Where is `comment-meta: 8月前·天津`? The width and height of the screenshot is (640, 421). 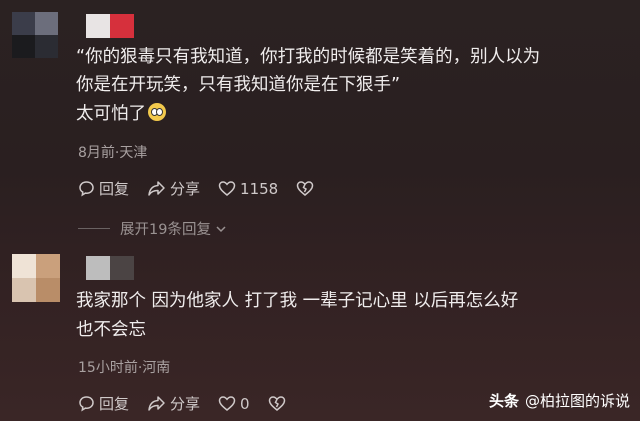 comment-meta: 8月前·天津 is located at coordinates (113, 153).